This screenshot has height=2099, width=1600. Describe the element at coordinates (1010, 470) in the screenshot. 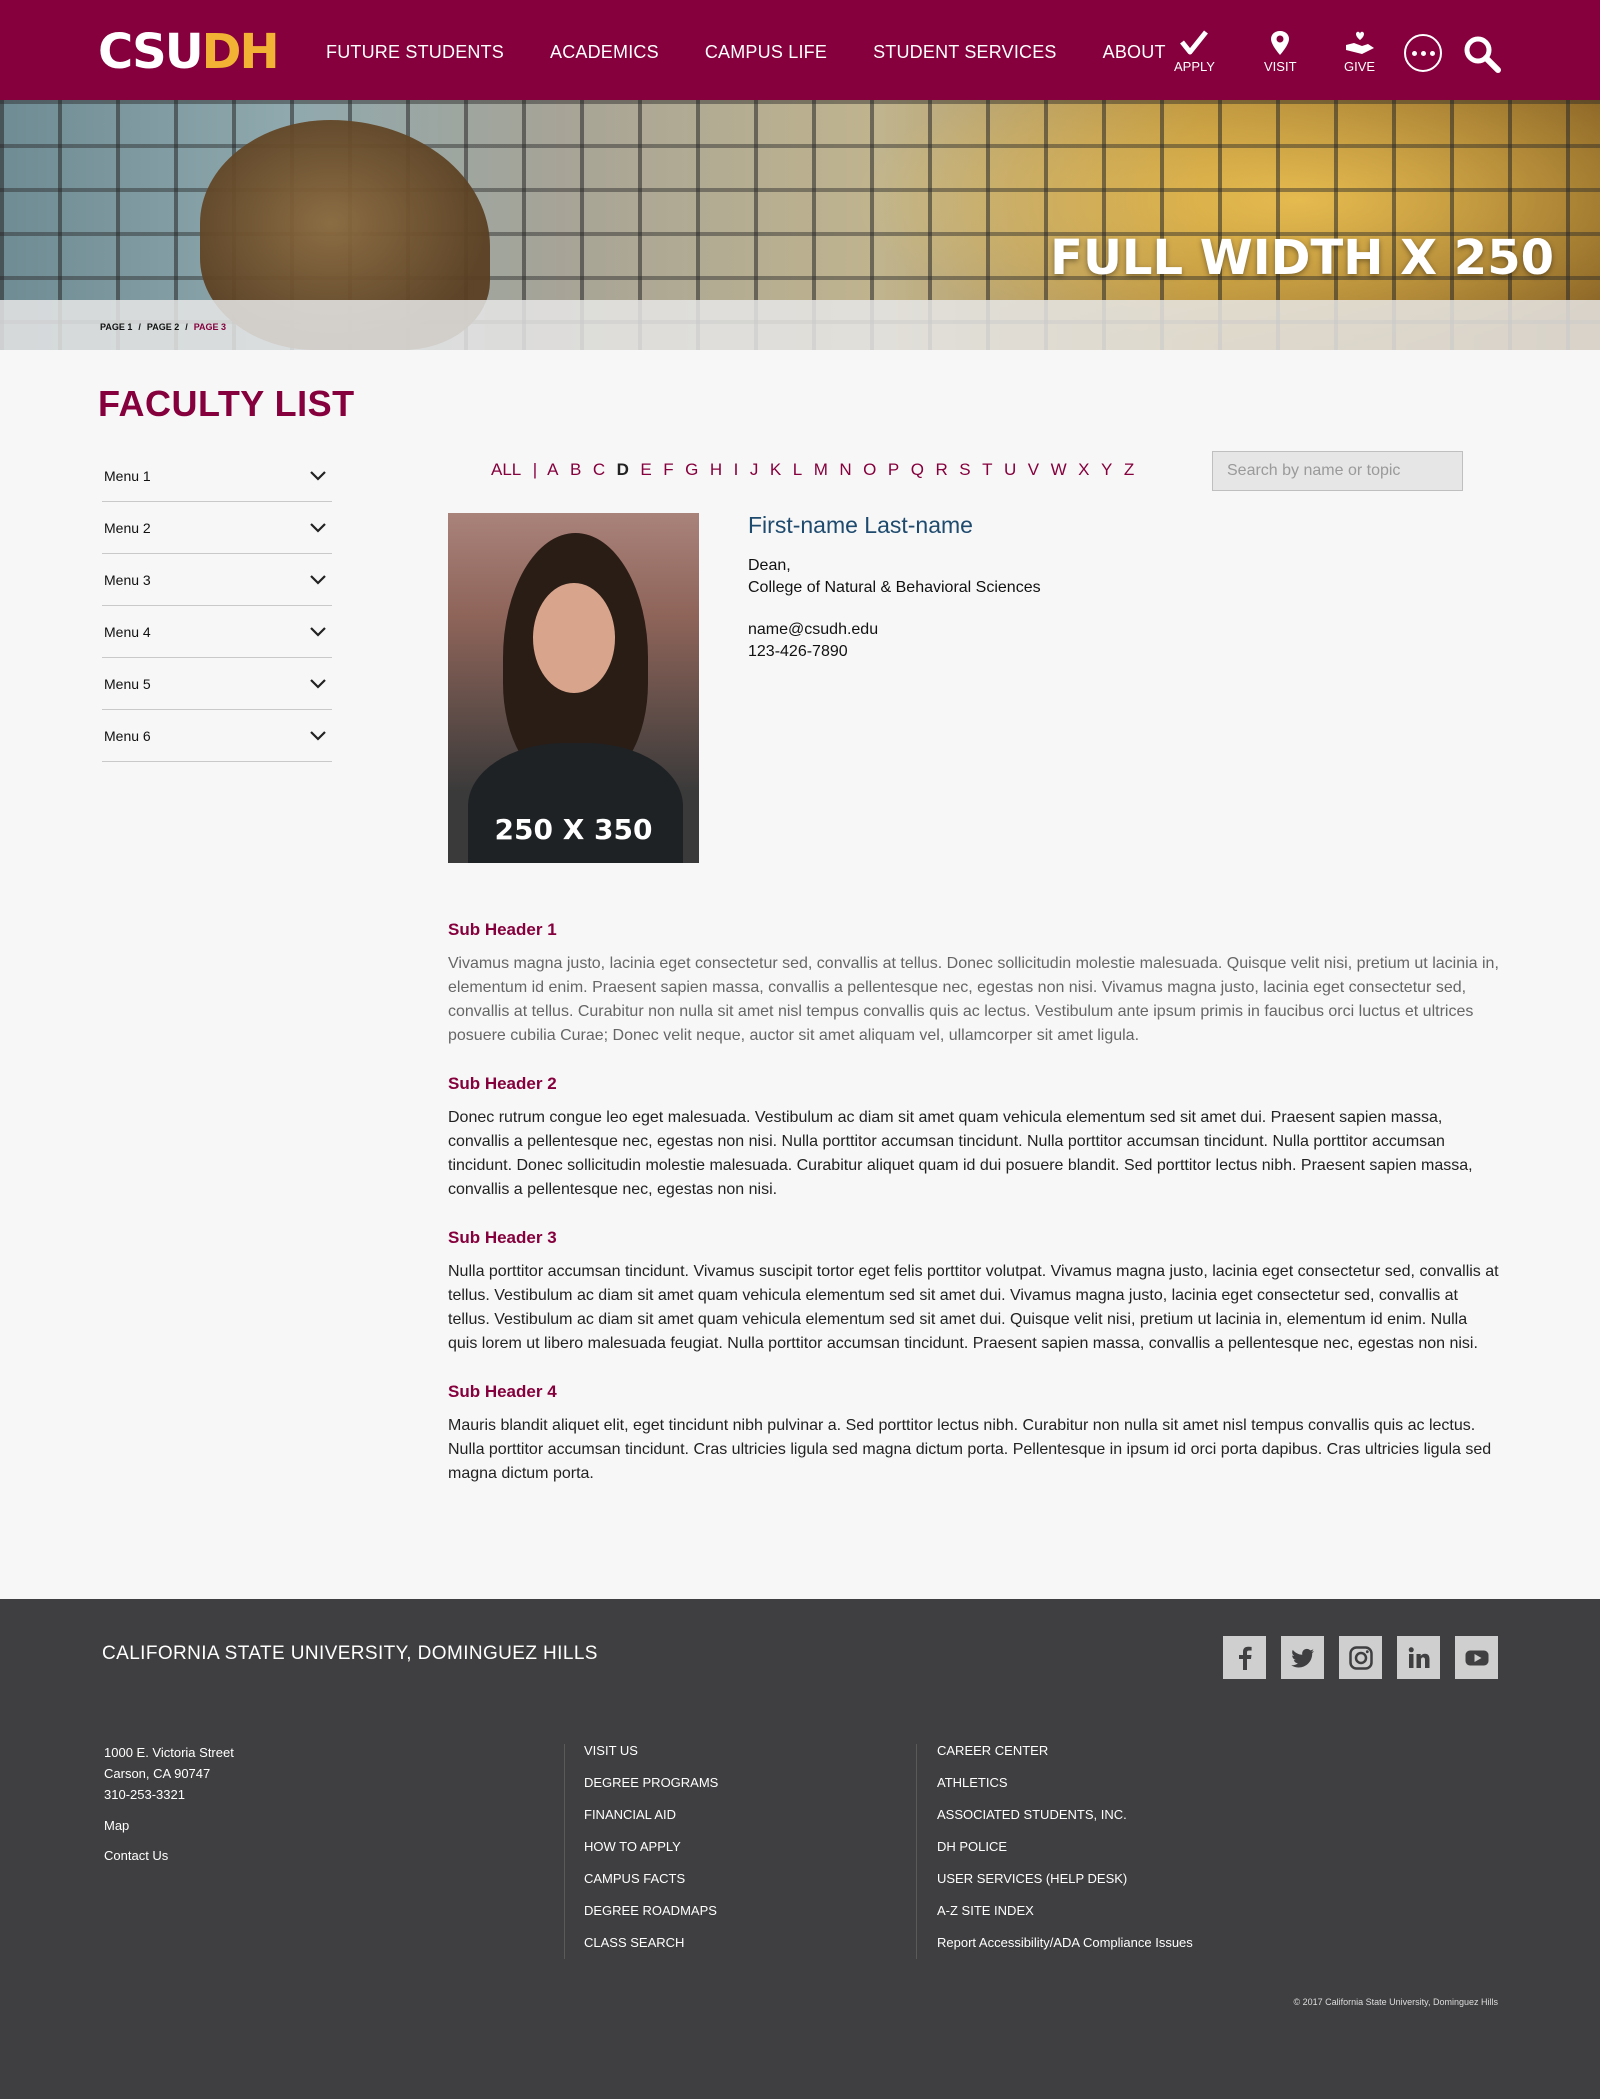

I see `alpha-filter-letter-u: U` at that location.